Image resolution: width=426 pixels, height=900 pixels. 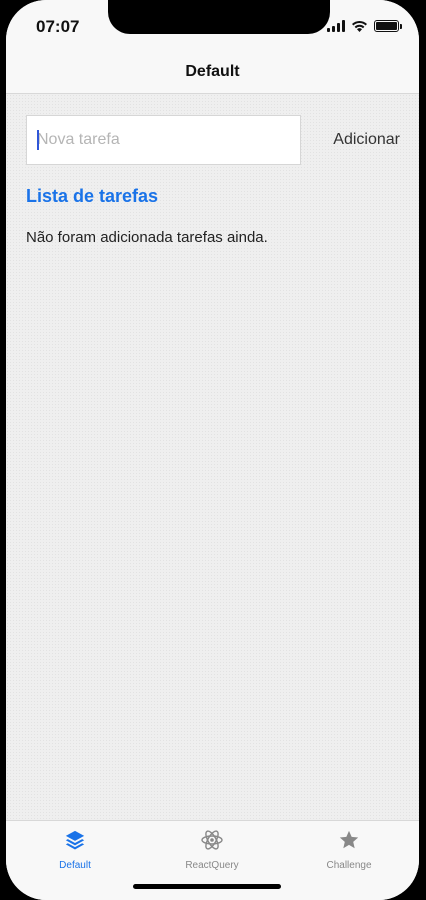 I want to click on task-input, so click(x=163, y=140).